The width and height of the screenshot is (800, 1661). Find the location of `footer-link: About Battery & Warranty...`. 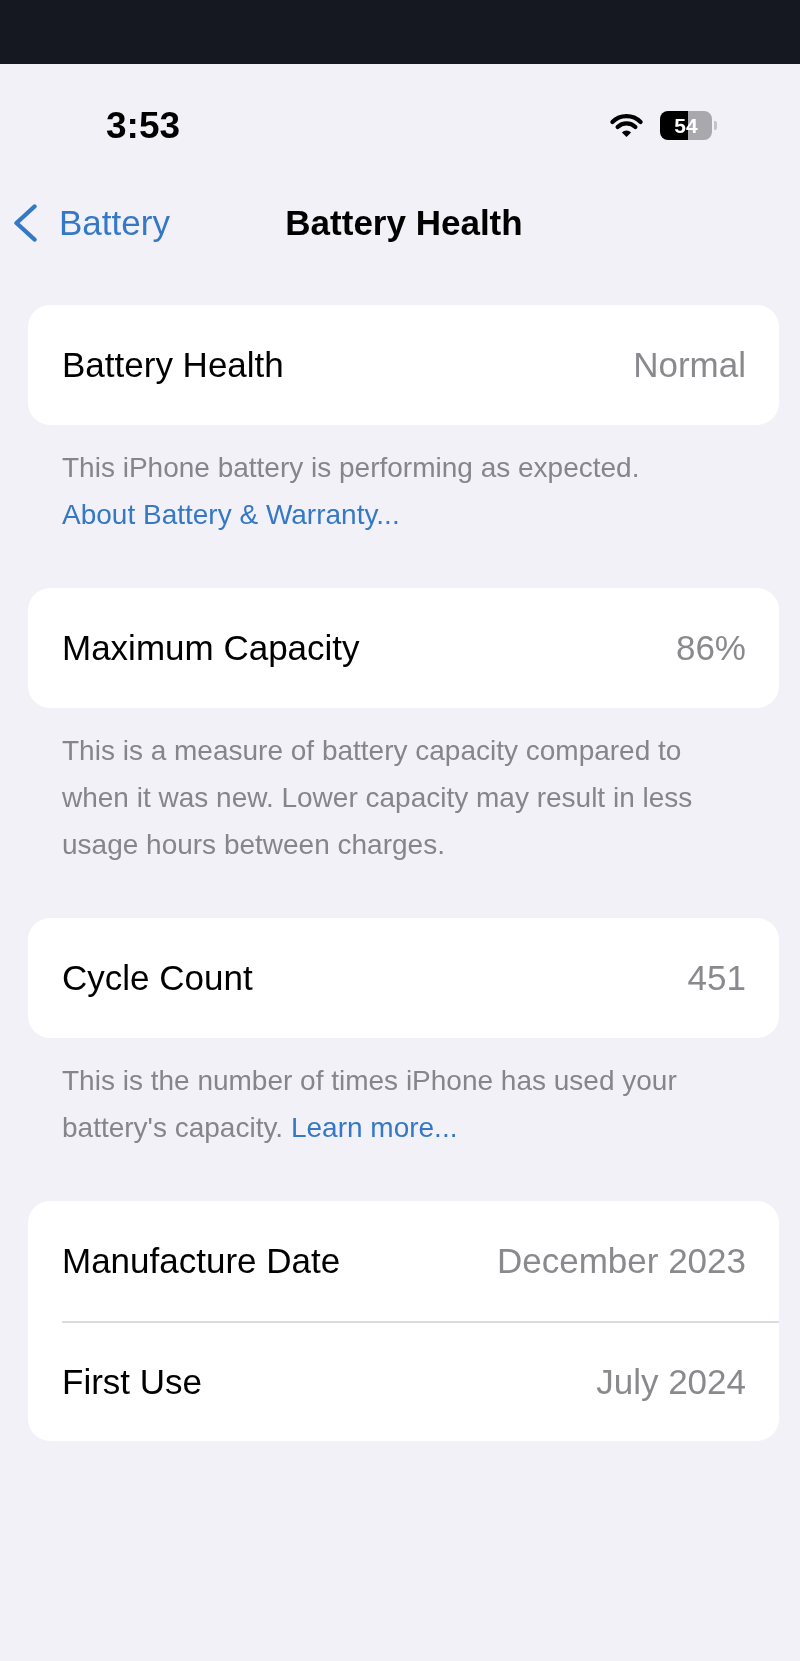

footer-link: About Battery & Warranty... is located at coordinates (231, 514).